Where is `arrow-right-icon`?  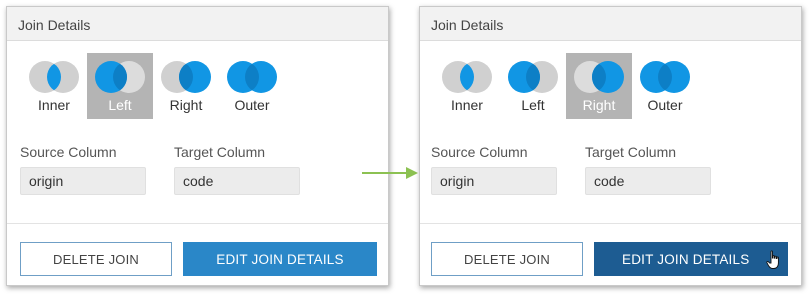 arrow-right-icon is located at coordinates (390, 173).